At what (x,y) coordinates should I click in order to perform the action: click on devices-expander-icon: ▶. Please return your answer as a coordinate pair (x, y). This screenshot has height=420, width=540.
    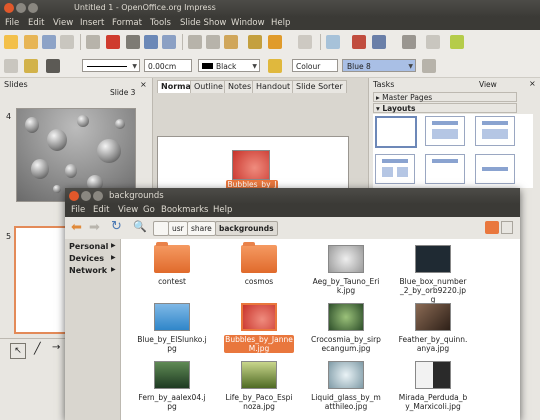
    Looking at the image, I should click on (113, 257).